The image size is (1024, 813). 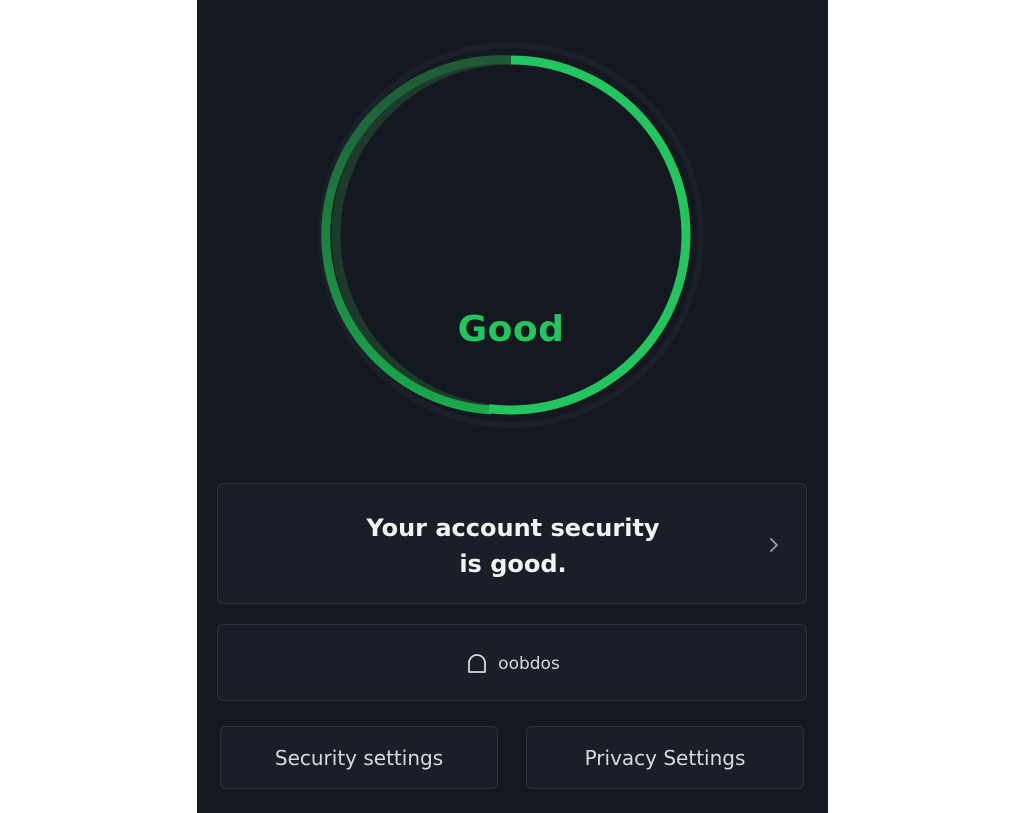 What do you see at coordinates (477, 663) in the screenshot?
I see `bell-icon` at bounding box center [477, 663].